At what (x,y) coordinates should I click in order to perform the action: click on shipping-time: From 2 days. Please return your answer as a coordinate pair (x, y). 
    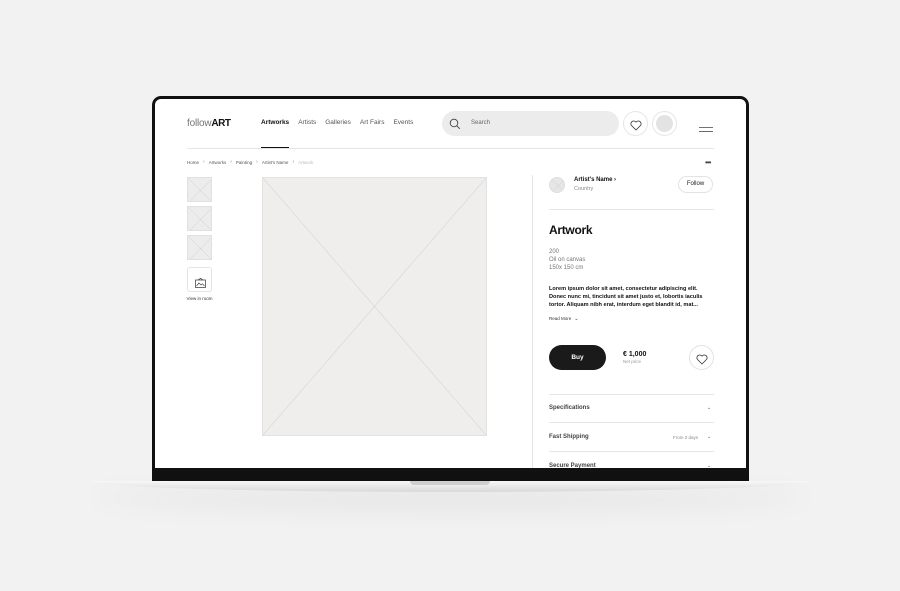
    Looking at the image, I should click on (686, 437).